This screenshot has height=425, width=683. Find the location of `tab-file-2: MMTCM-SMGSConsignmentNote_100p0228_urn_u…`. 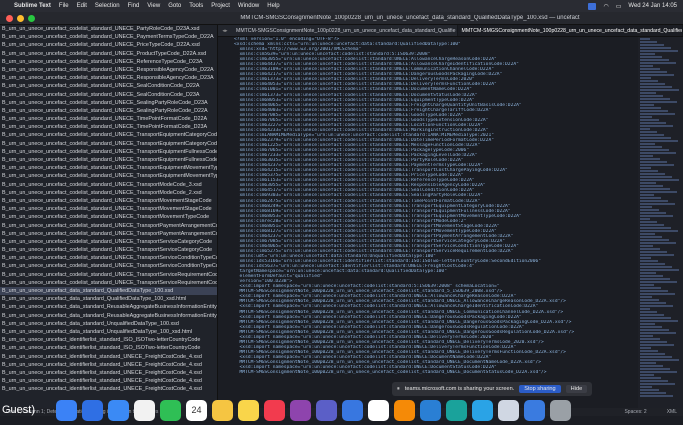

tab-file-2: MMTCM-SMGSConsignmentNote_100p0228_urn_u… is located at coordinates (570, 30).